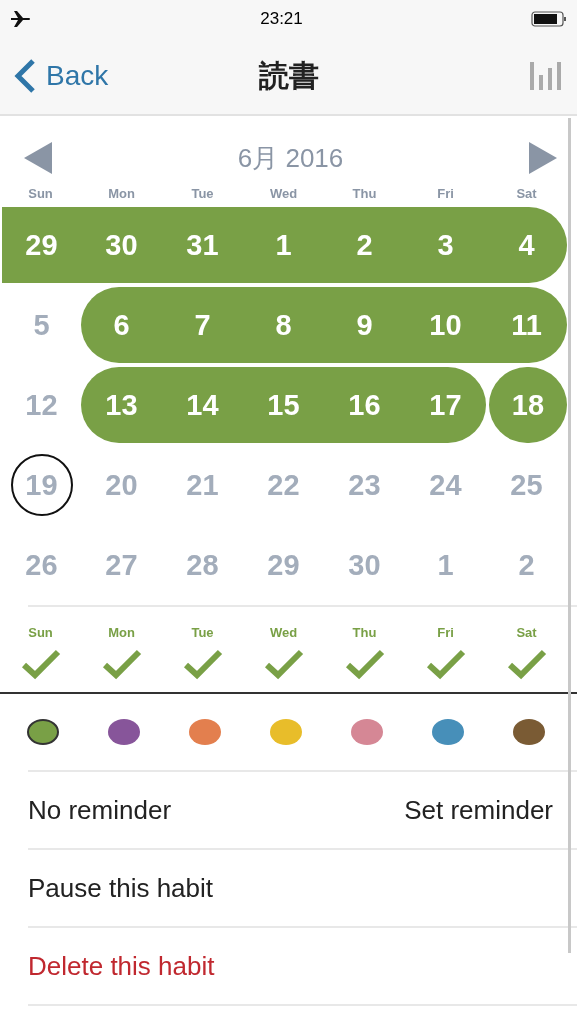 Image resolution: width=577 pixels, height=1024 pixels. I want to click on nav-title: 読書, so click(288, 75).